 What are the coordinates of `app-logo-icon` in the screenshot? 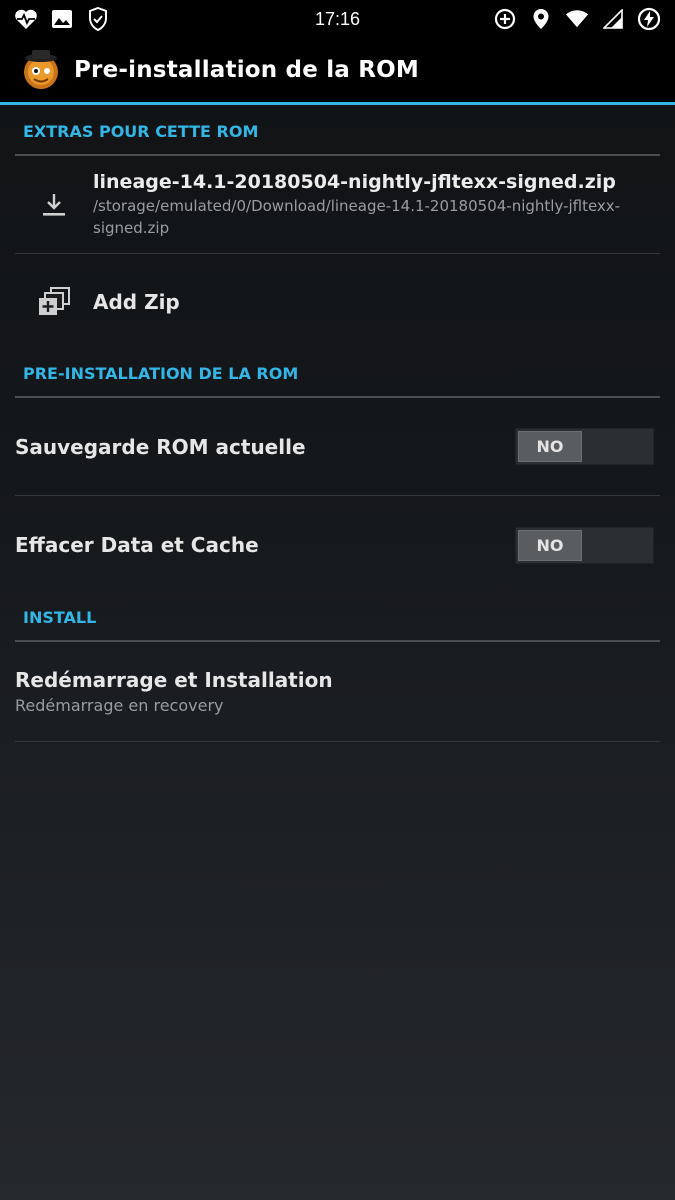 It's located at (41, 70).